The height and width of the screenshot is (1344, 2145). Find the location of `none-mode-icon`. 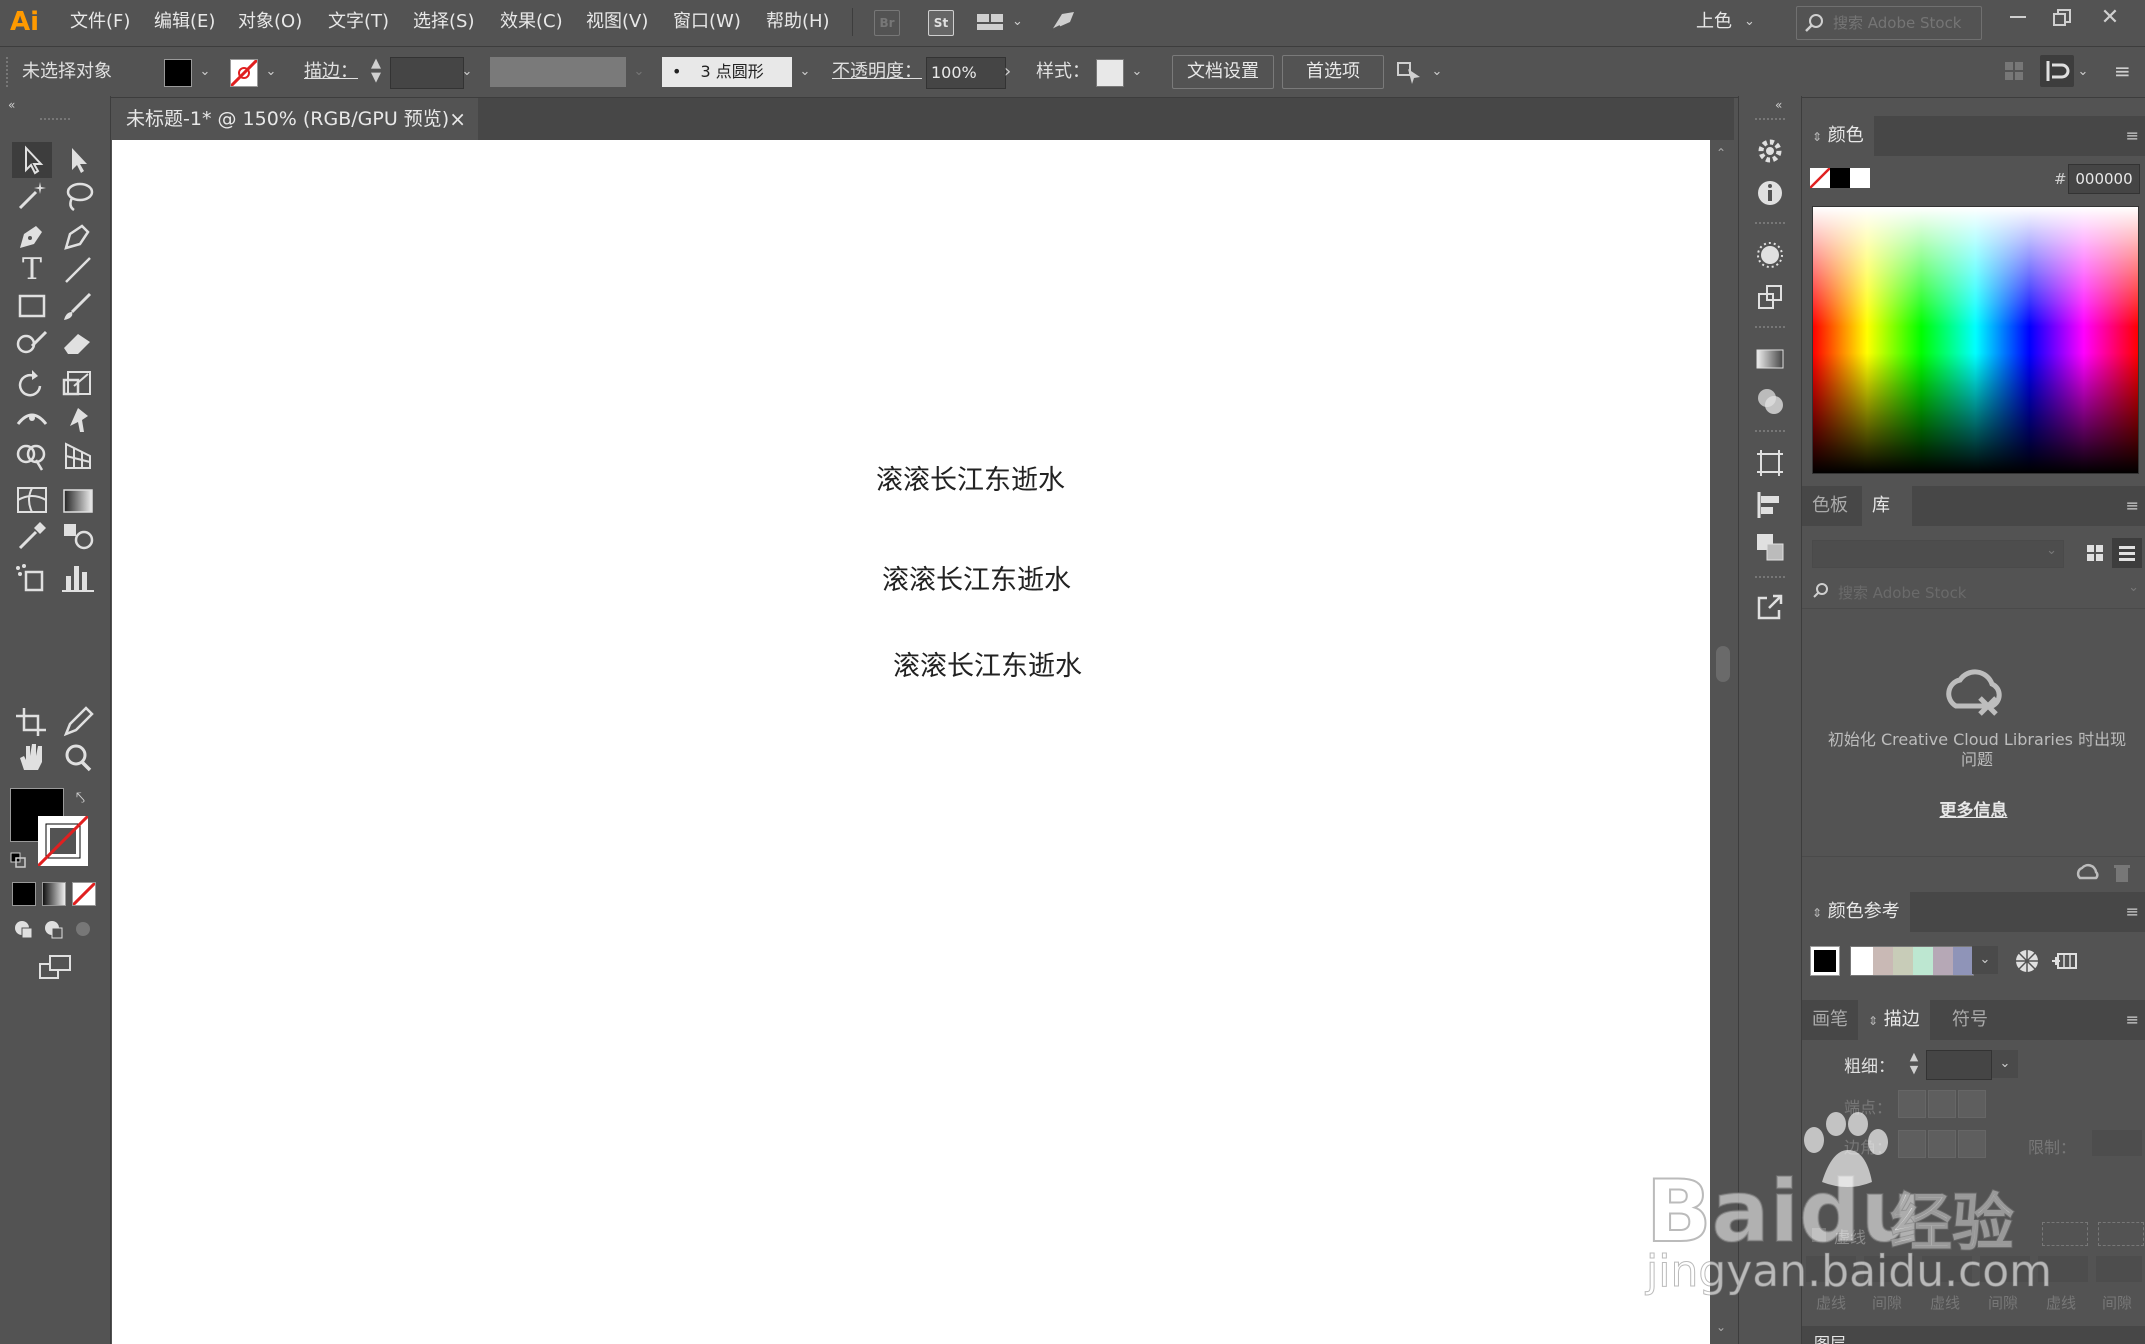

none-mode-icon is located at coordinates (84, 894).